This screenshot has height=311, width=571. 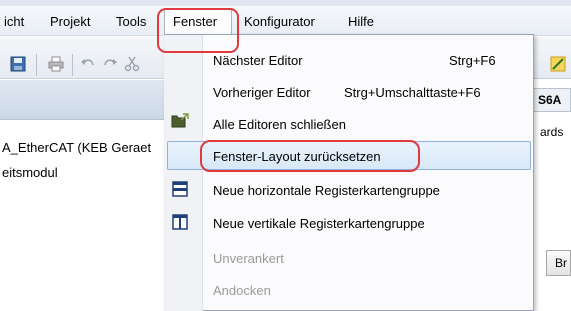 I want to click on redo-icon, so click(x=110, y=64).